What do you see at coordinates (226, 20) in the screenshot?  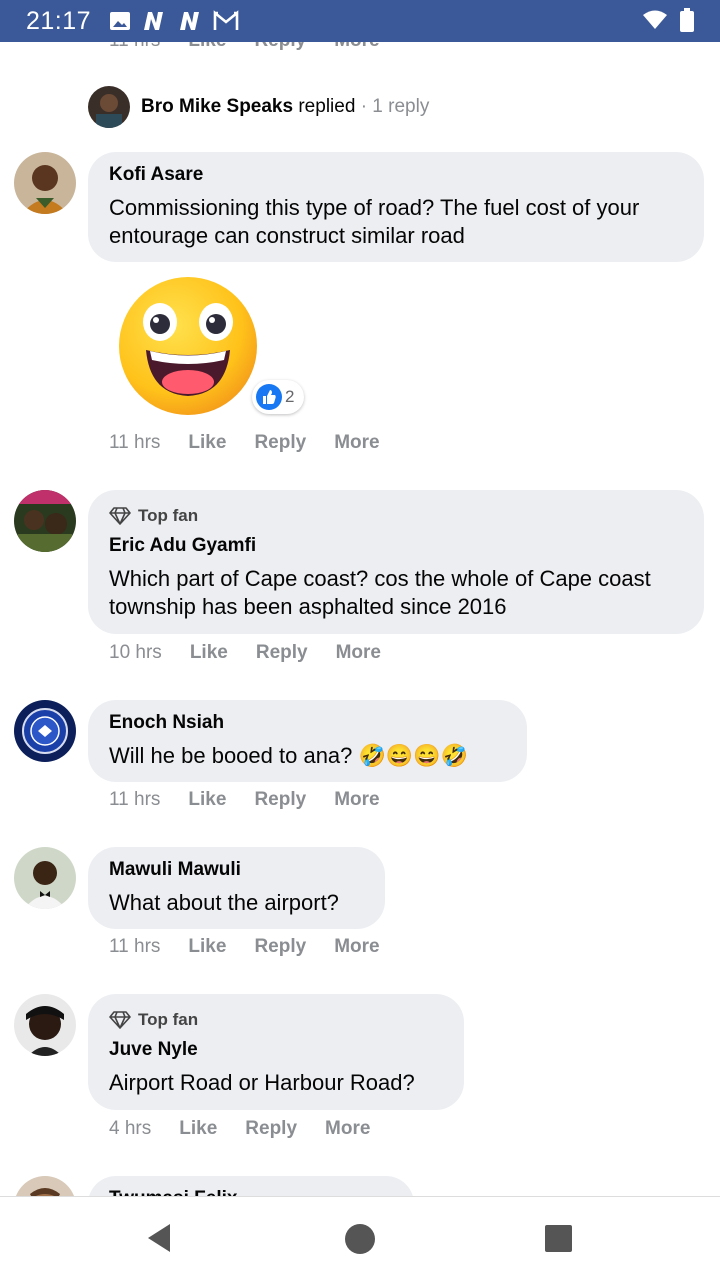 I see `gmail-icon` at bounding box center [226, 20].